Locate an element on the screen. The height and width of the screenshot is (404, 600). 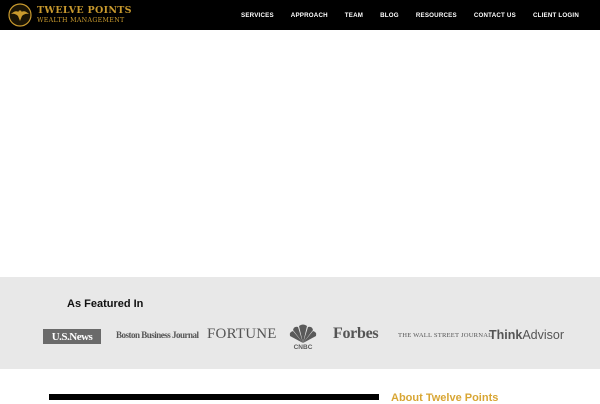
nav-contact-us: CONTACT US is located at coordinates (495, 15).